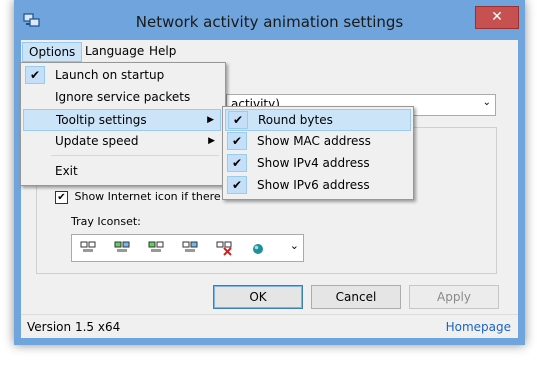 The height and width of the screenshot is (368, 537). I want to click on tray-globe-icon, so click(258, 249).